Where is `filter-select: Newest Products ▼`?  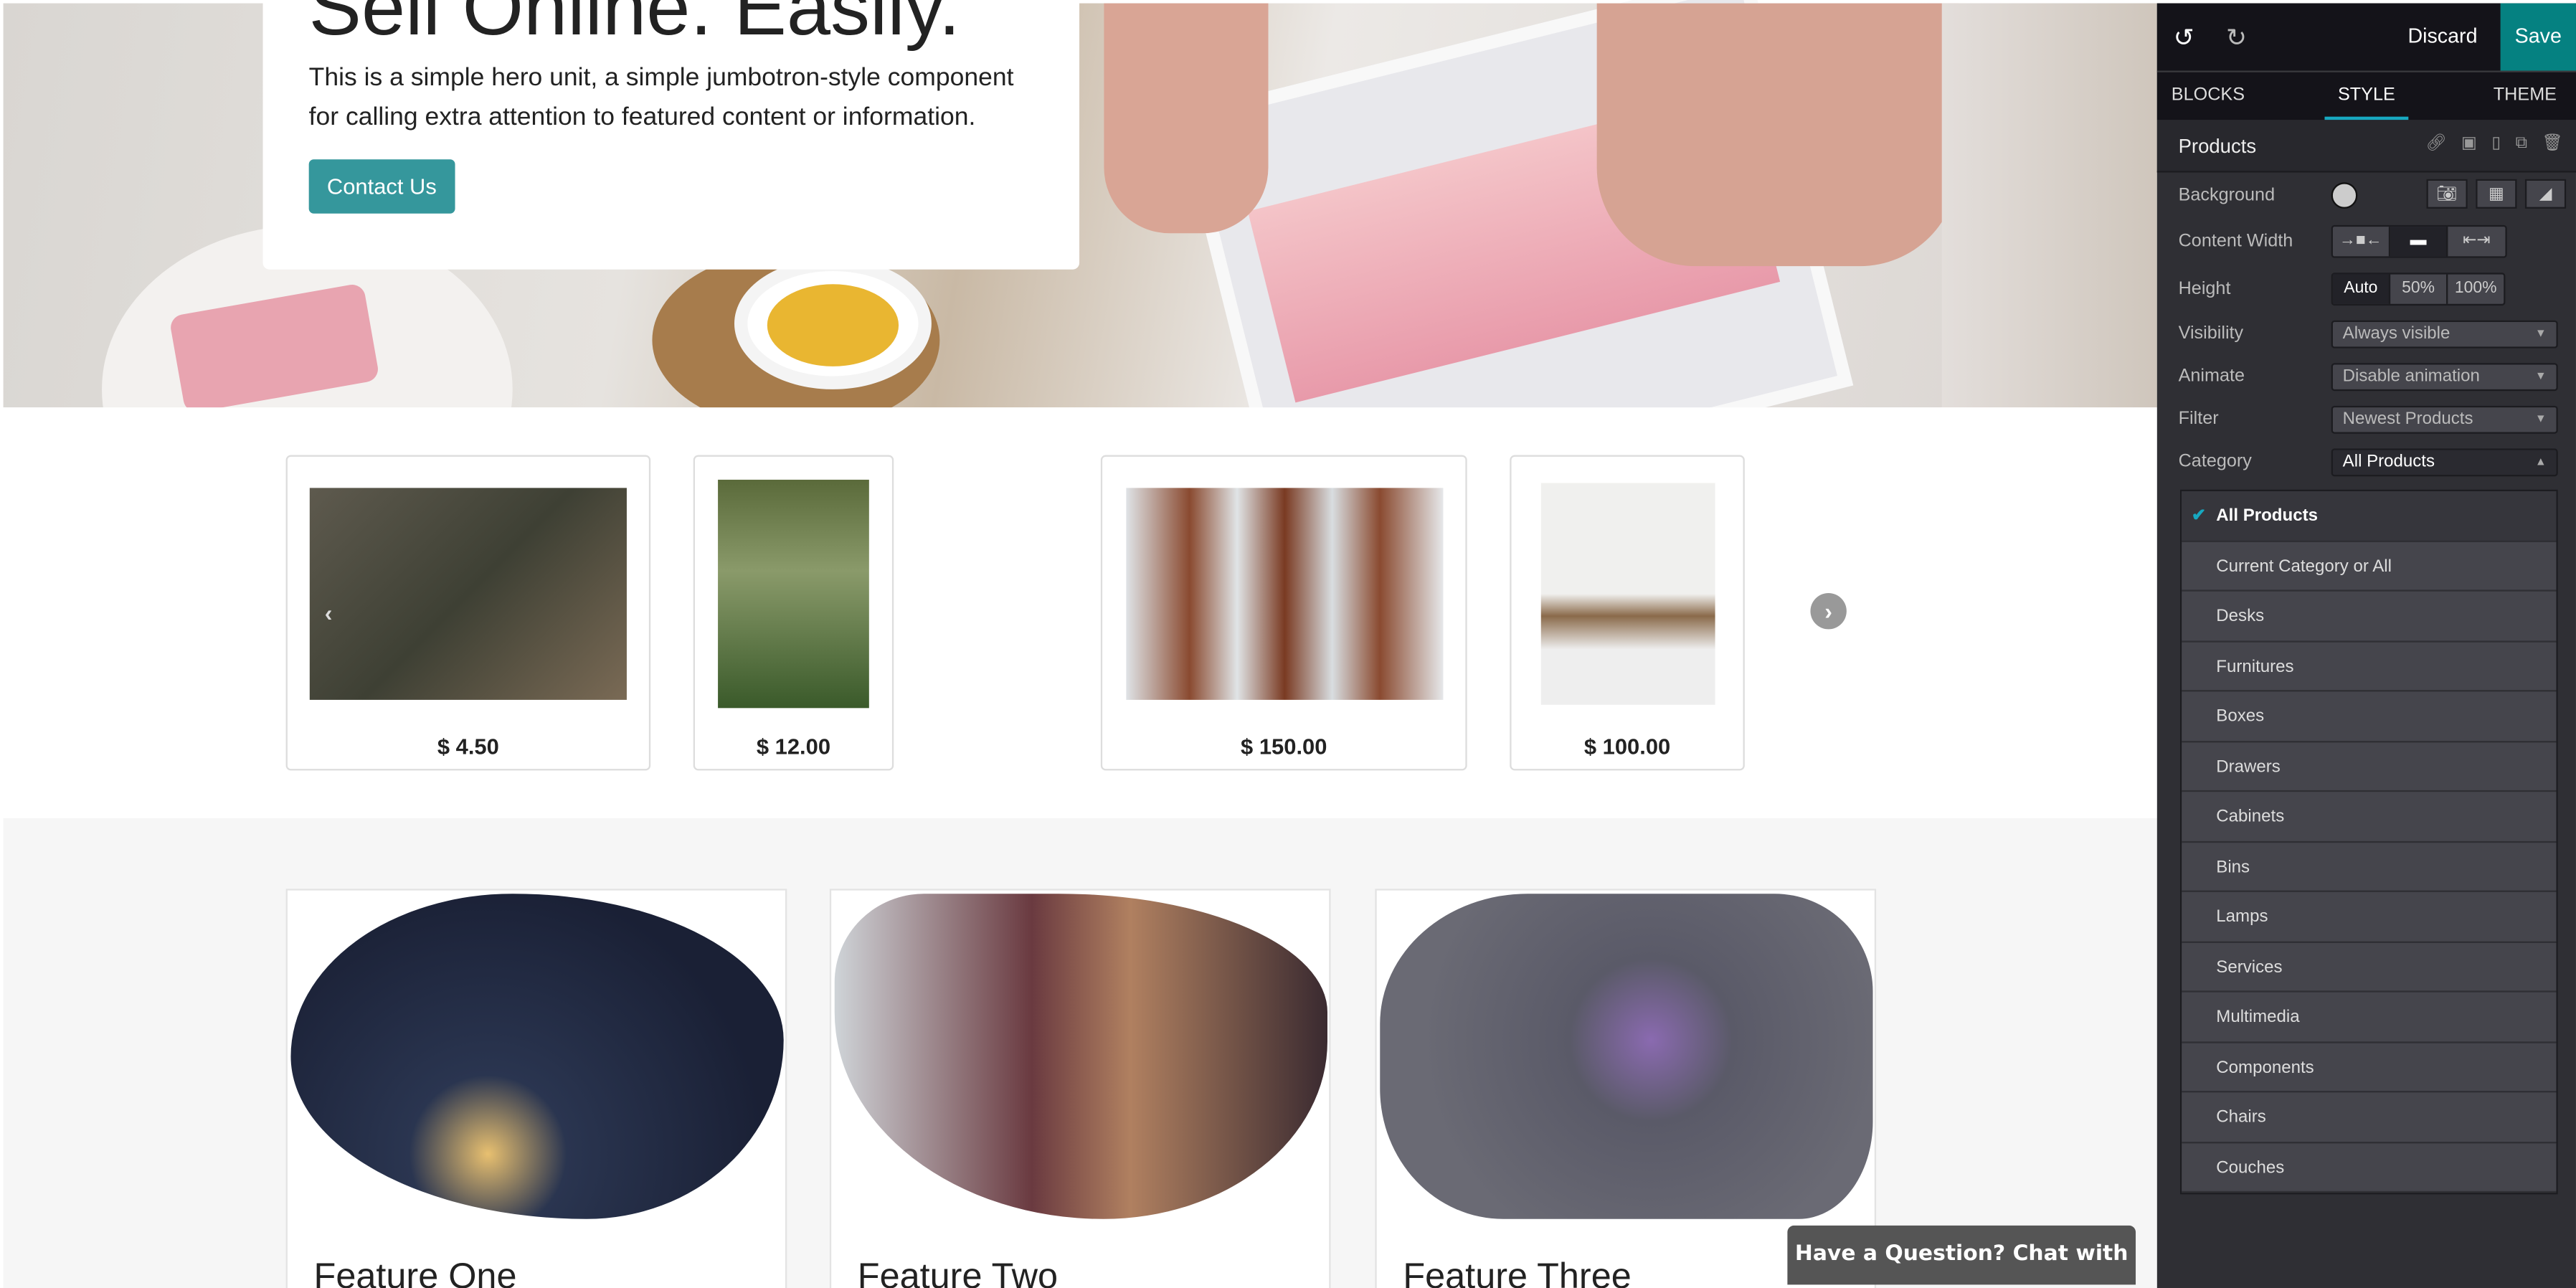
filter-select: Newest Products ▼ is located at coordinates (2444, 419).